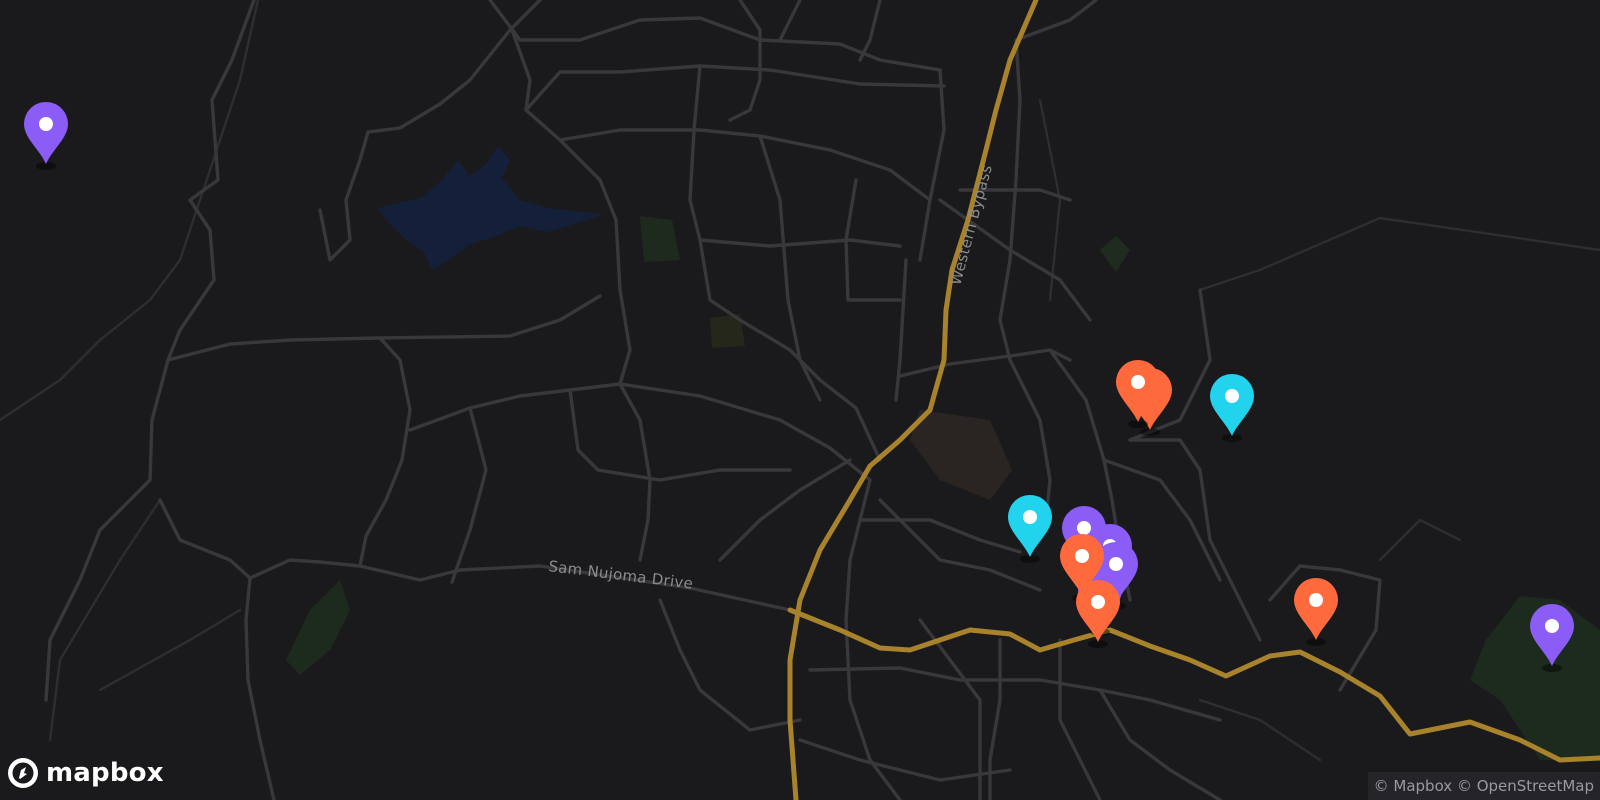 The height and width of the screenshot is (800, 1600). I want to click on mapbox-logo: mapbox, so click(85, 773).